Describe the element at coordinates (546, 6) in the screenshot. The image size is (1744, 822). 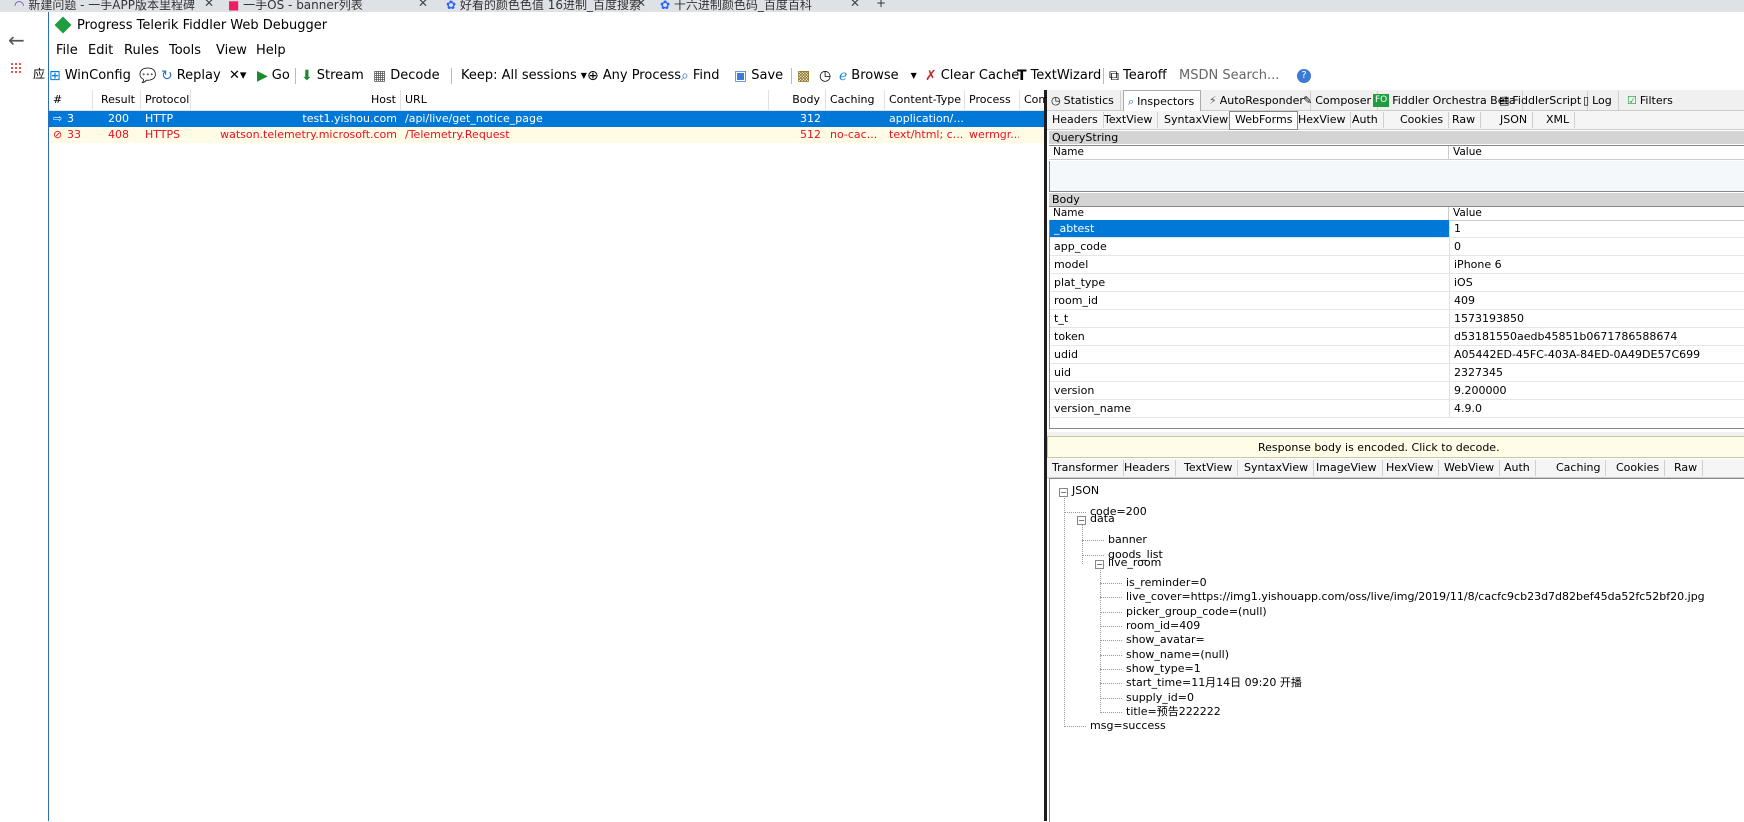
I see `browser-tab: ✿ 好看的颜色色值 16进制_百度搜索 ✕` at that location.